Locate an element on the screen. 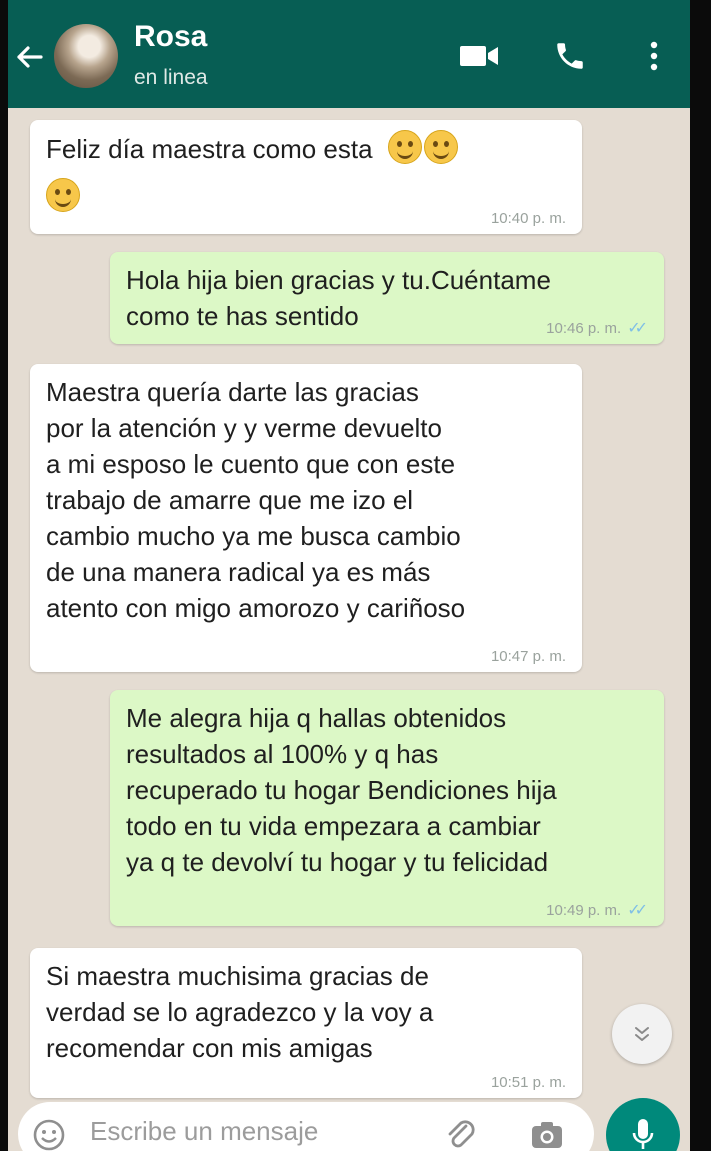  voice-call-button is located at coordinates (570, 56).